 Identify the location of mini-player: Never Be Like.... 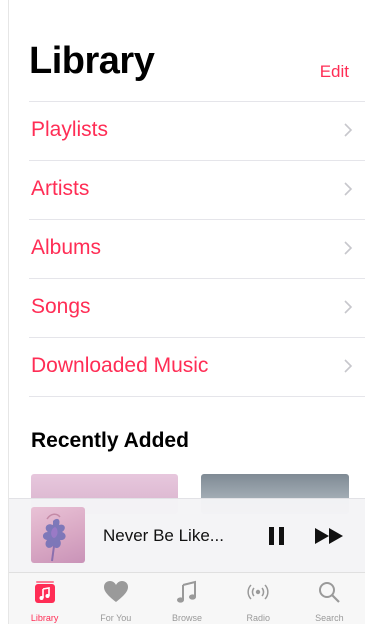
(187, 535).